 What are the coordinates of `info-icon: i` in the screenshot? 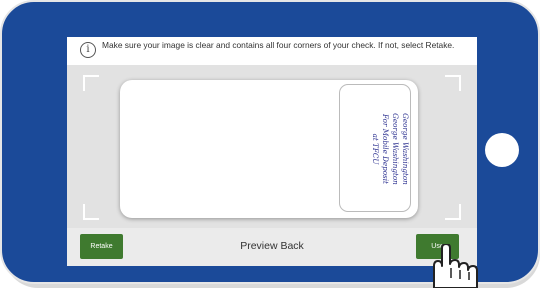 It's located at (88, 50).